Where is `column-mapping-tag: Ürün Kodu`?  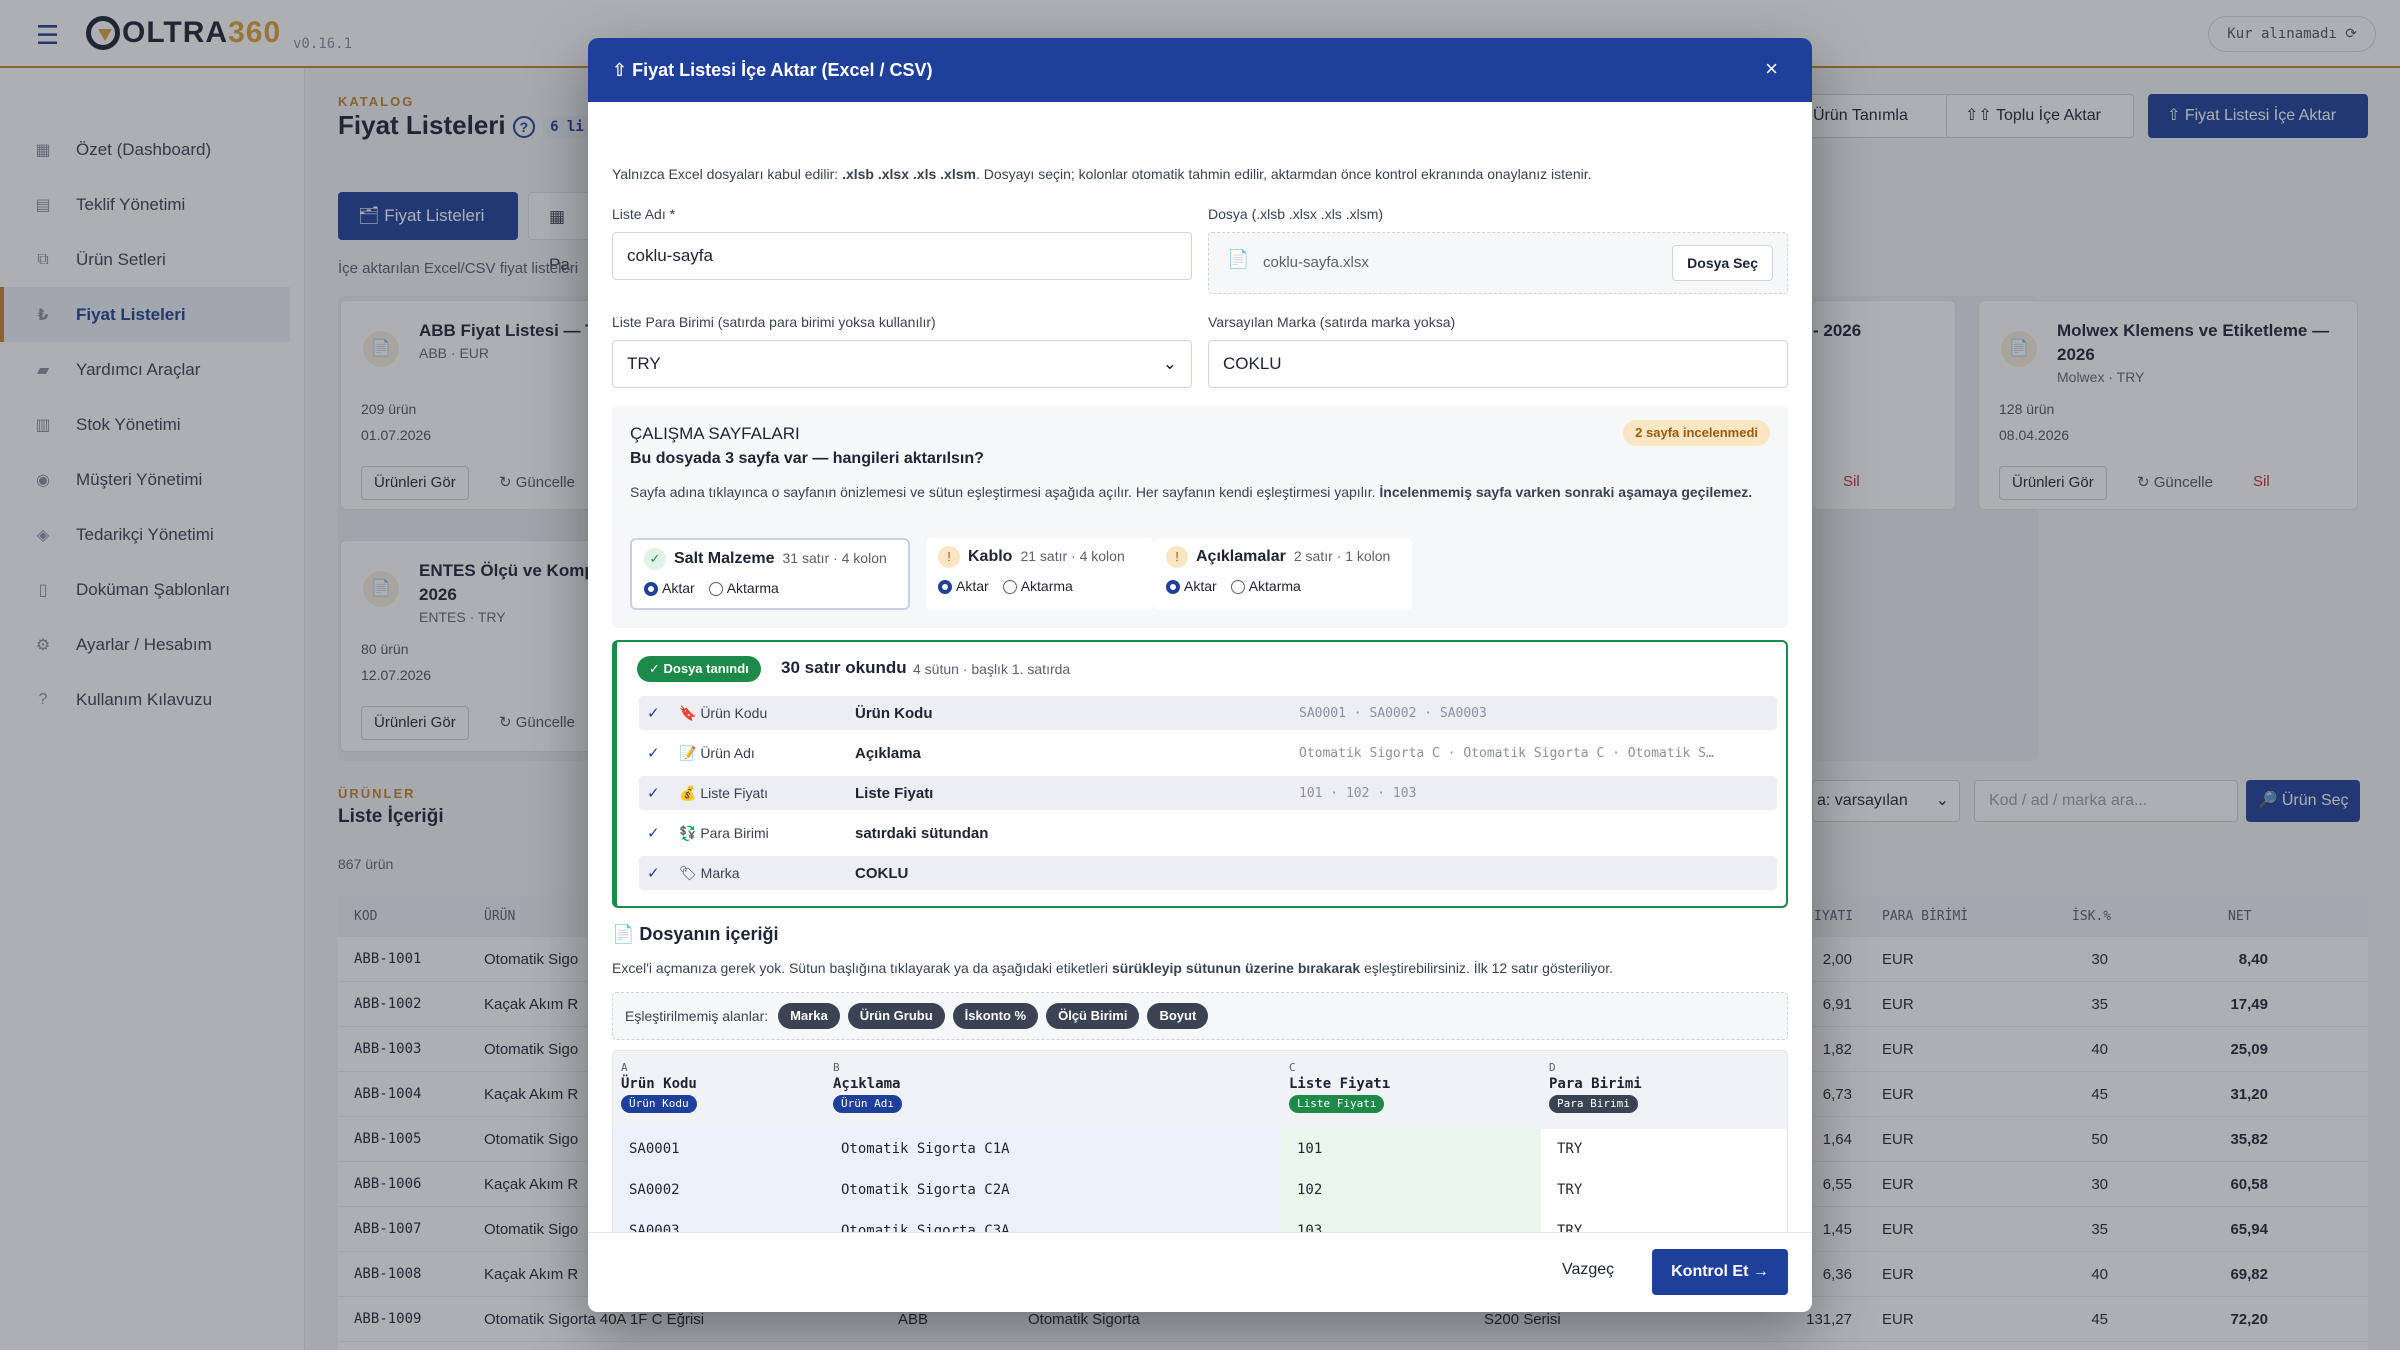
column-mapping-tag: Ürün Kodu is located at coordinates (659, 1104).